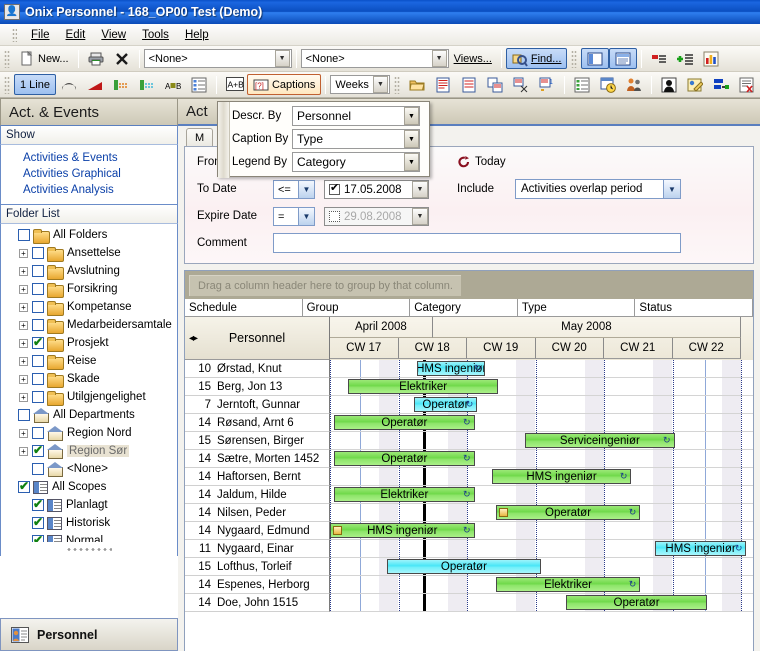 The height and width of the screenshot is (651, 760). I want to click on gantt-row: 14 Røsand, Arnt 6 Operatør ↻, so click(469, 423).